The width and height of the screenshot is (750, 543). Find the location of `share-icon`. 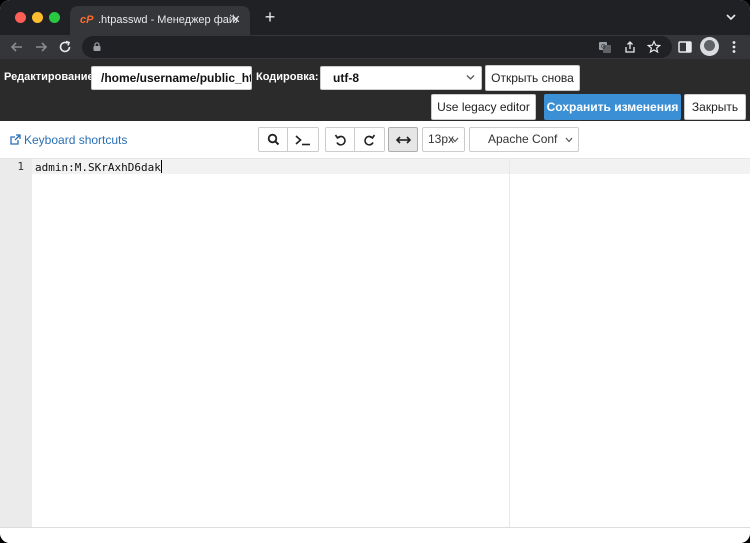

share-icon is located at coordinates (630, 47).